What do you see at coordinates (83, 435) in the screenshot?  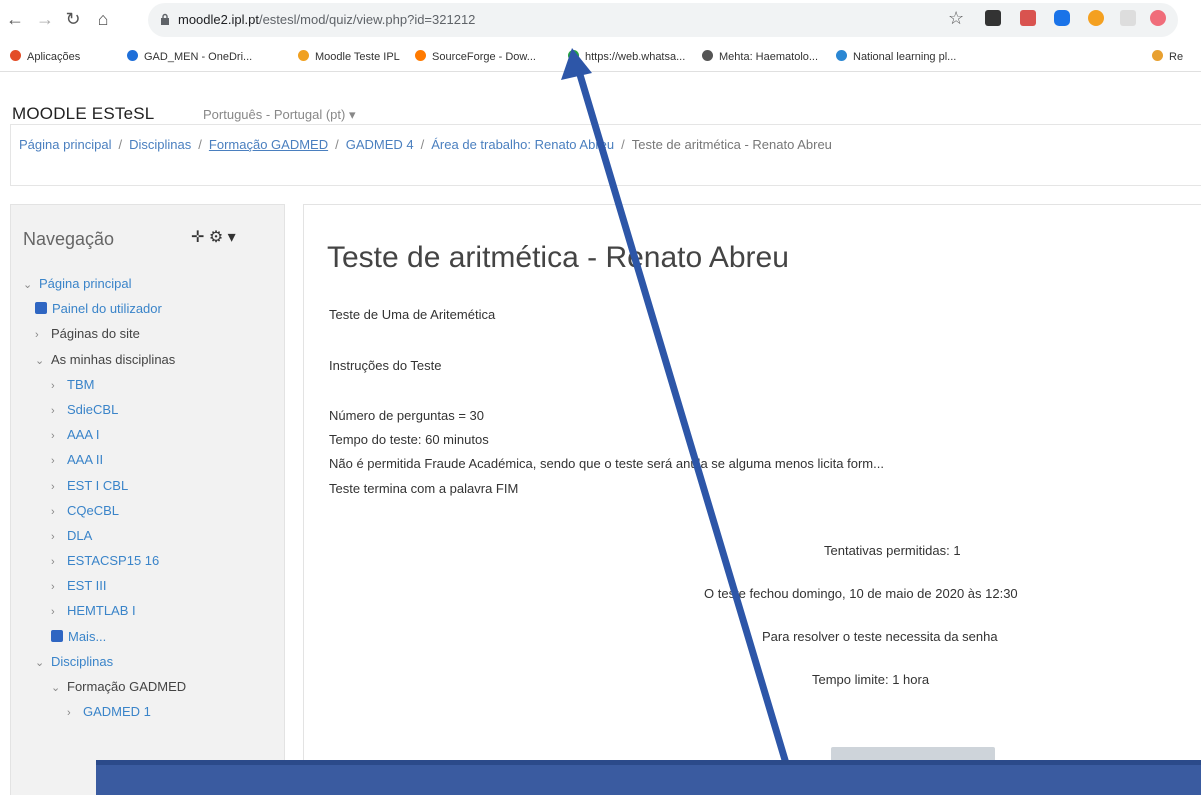 I see `sidebar-item-label: AAA I` at bounding box center [83, 435].